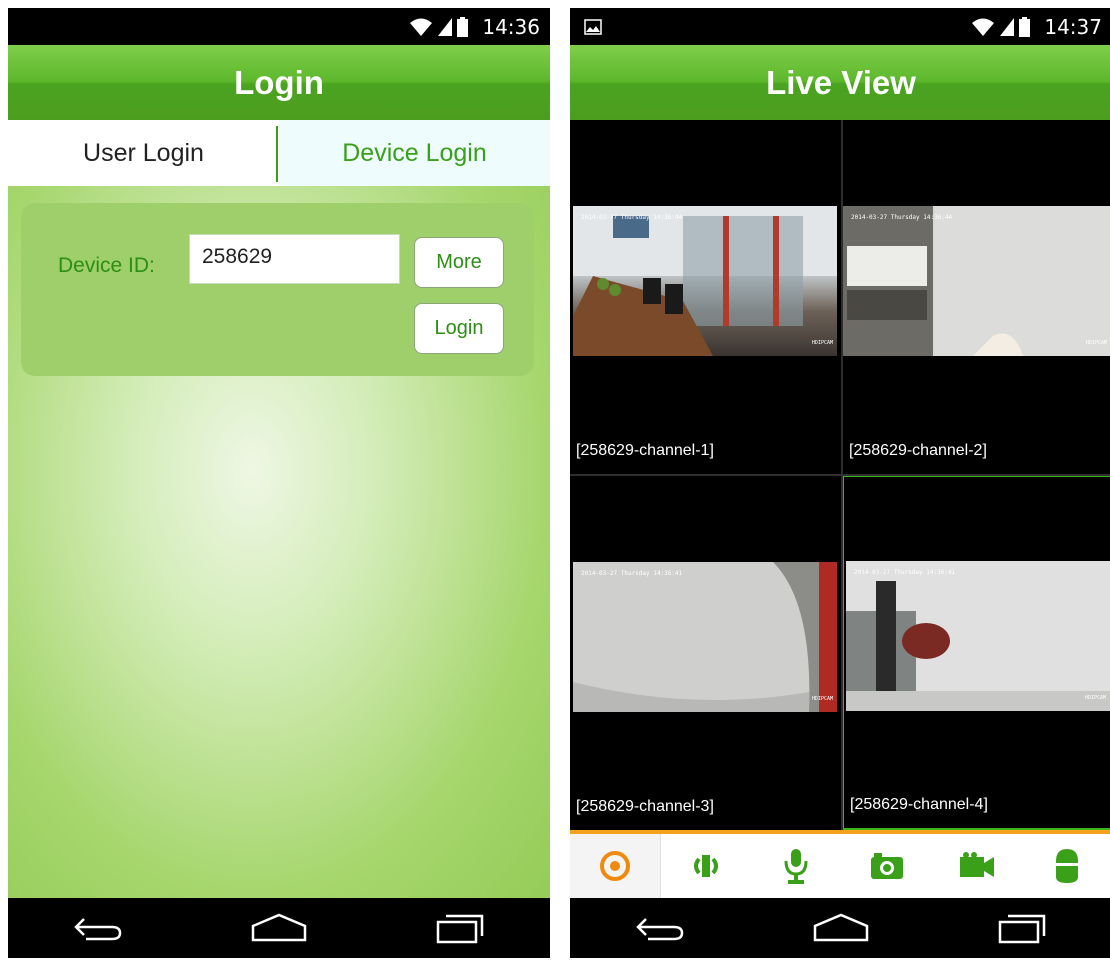  I want to click on preview-icon, so click(615, 866).